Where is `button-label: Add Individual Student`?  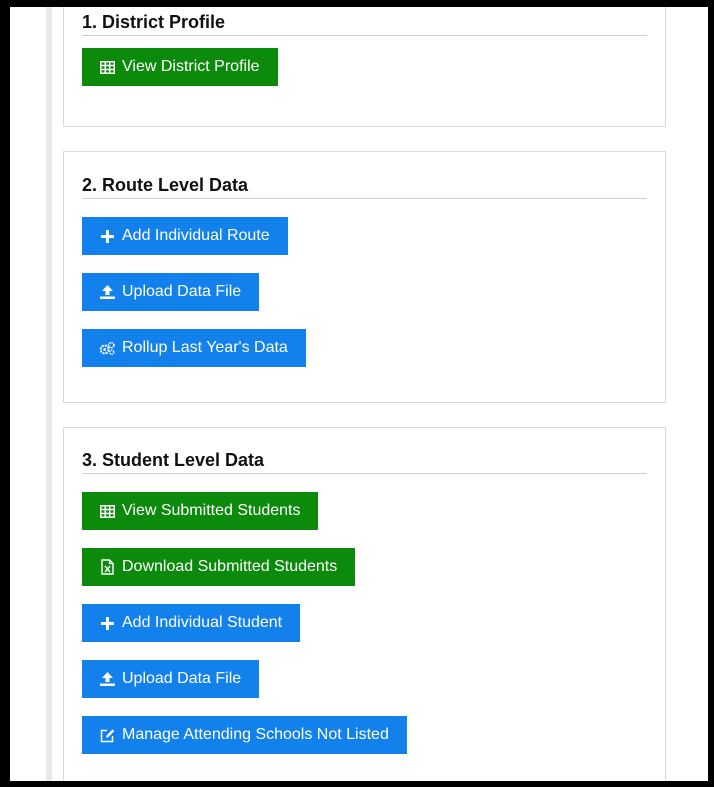 button-label: Add Individual Student is located at coordinates (202, 622).